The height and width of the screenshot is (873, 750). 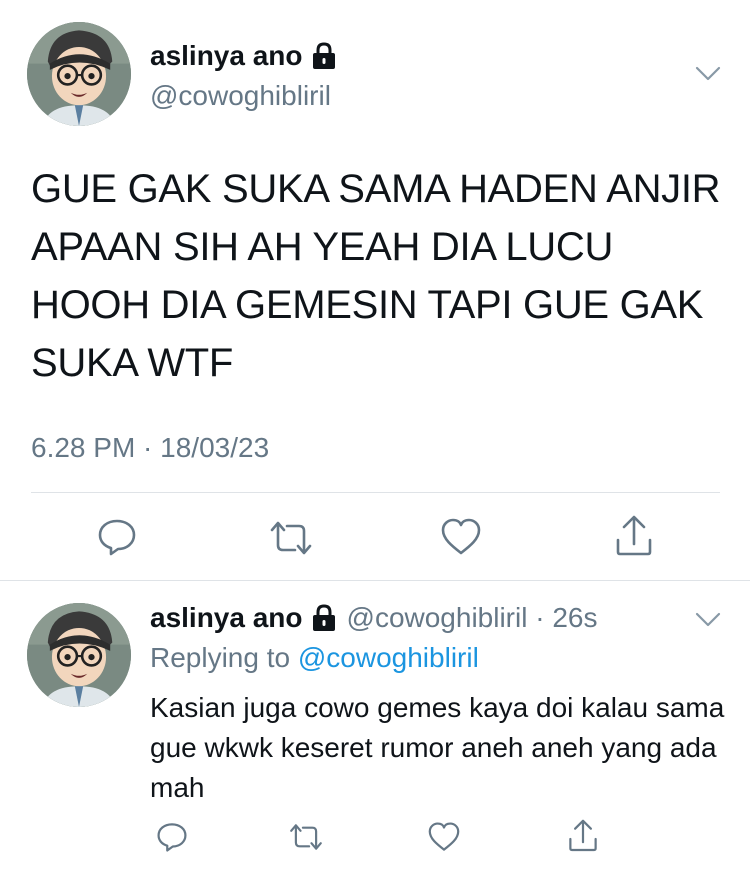 I want to click on display-name: aslinya ano, so click(x=226, y=56).